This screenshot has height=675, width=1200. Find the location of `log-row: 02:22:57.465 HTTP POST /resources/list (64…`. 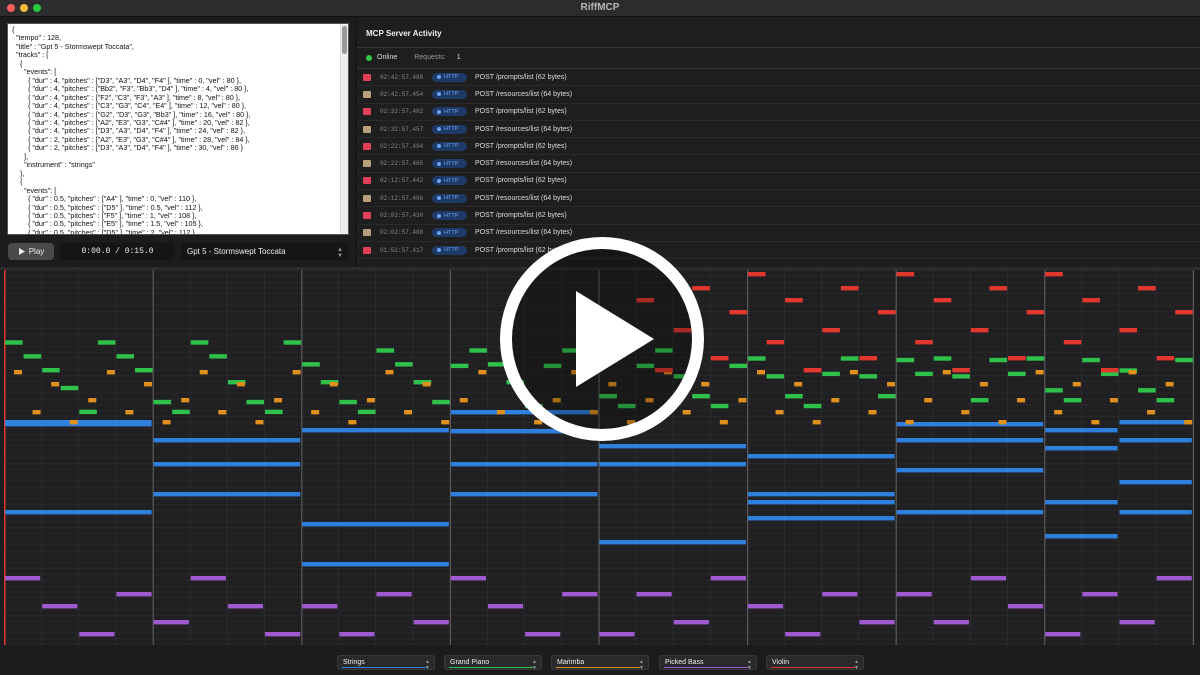

log-row: 02:22:57.465 HTTP POST /resources/list (64… is located at coordinates (778, 164).